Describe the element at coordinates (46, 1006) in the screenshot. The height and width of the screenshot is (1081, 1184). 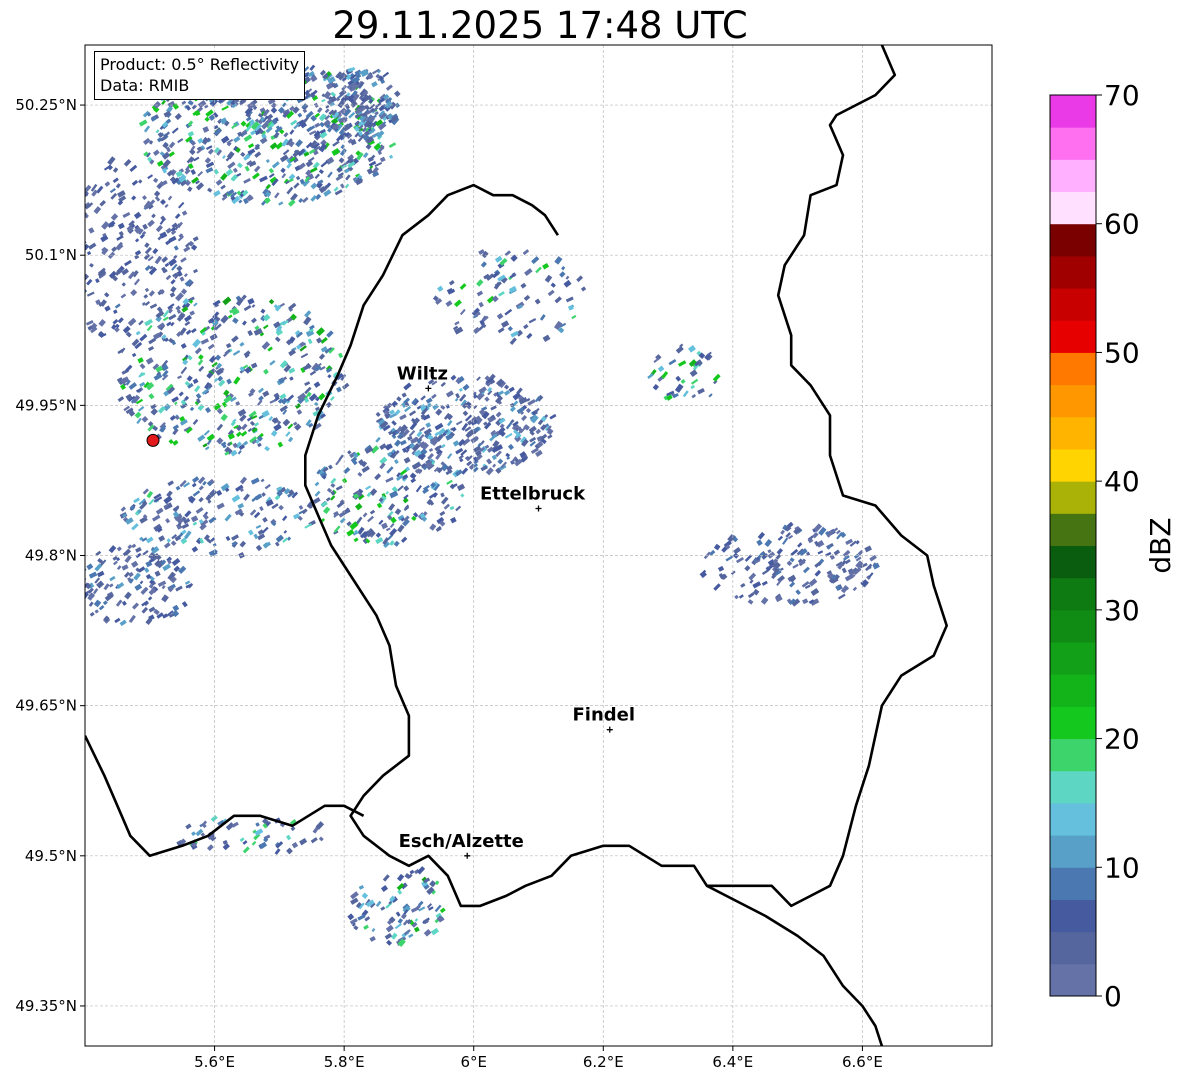
I see `lat-tick-label: 49.35°N` at that location.